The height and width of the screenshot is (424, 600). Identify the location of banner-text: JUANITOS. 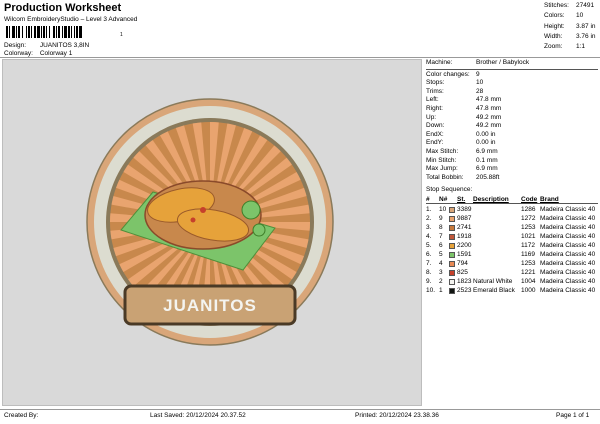
(210, 305).